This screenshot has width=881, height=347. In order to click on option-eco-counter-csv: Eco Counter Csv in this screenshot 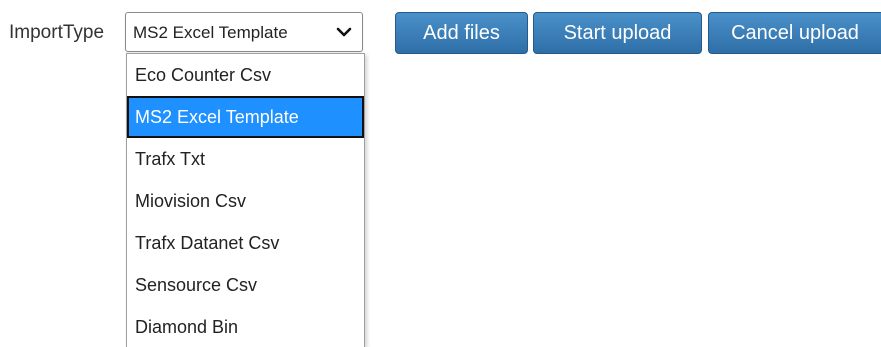, I will do `click(245, 75)`.